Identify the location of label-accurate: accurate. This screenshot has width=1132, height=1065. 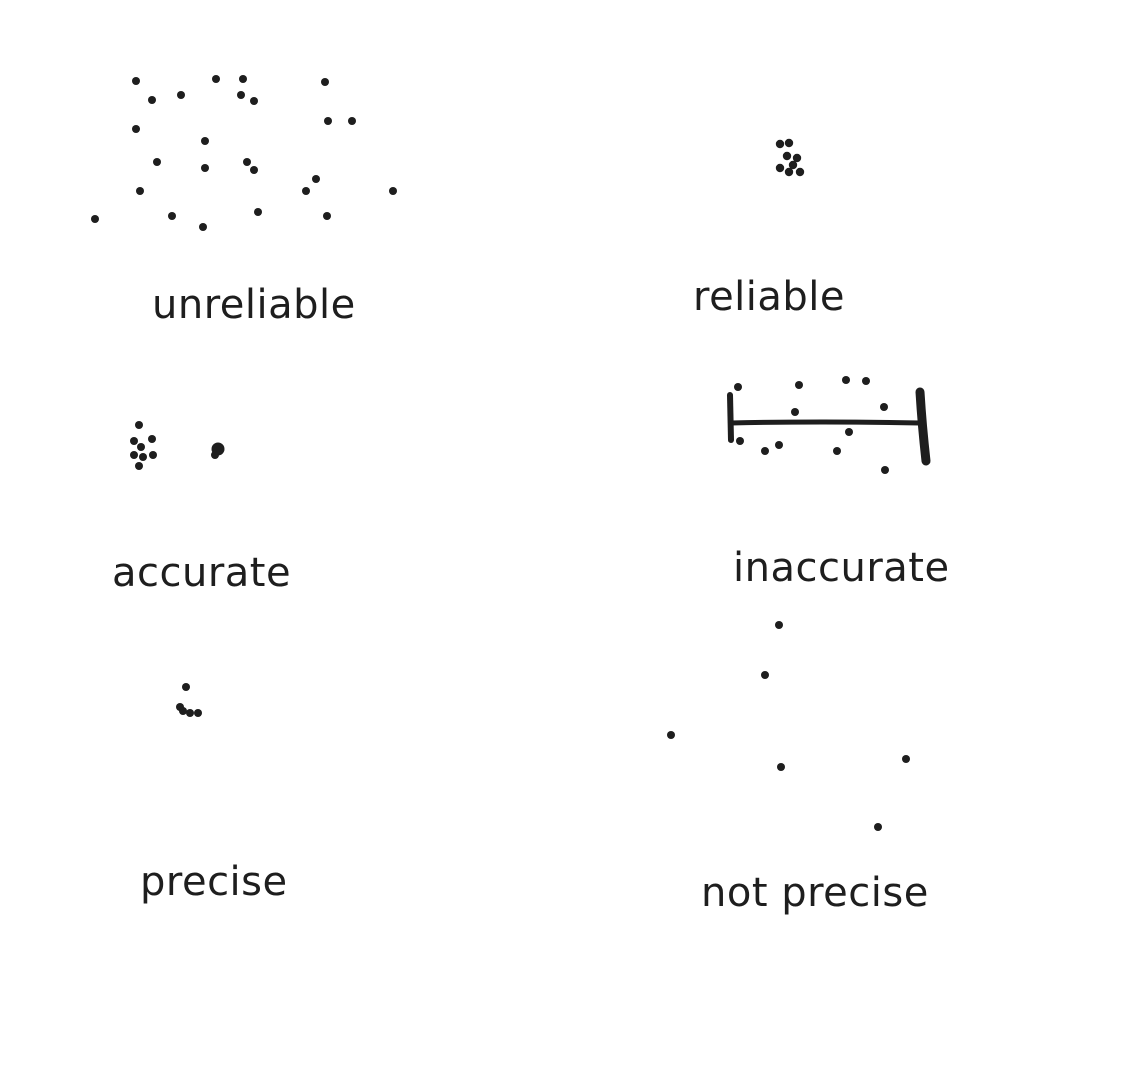
(202, 573).